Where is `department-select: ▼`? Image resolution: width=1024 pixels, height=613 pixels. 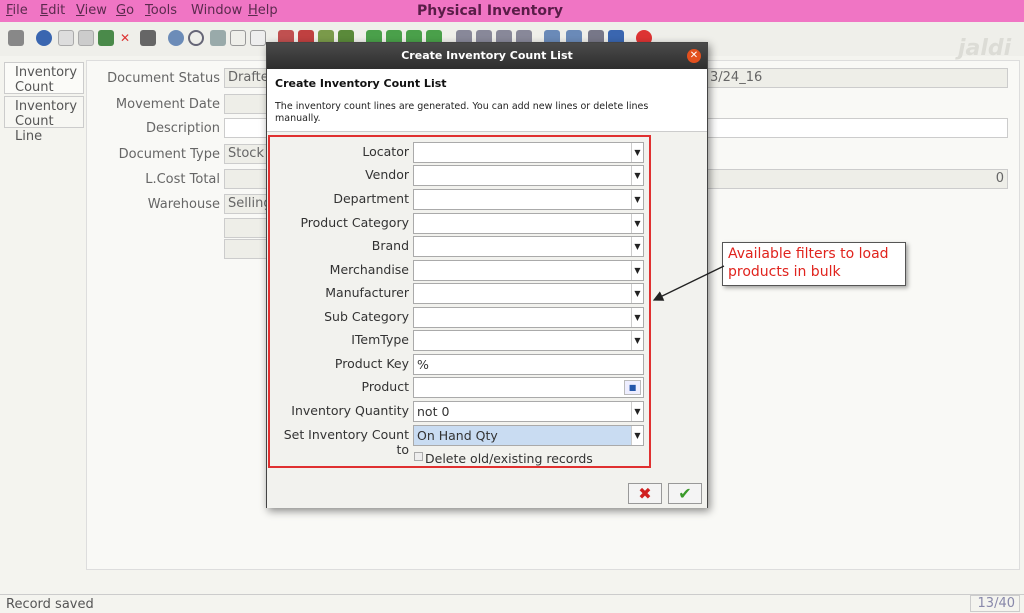
department-select: ▼ is located at coordinates (528, 199).